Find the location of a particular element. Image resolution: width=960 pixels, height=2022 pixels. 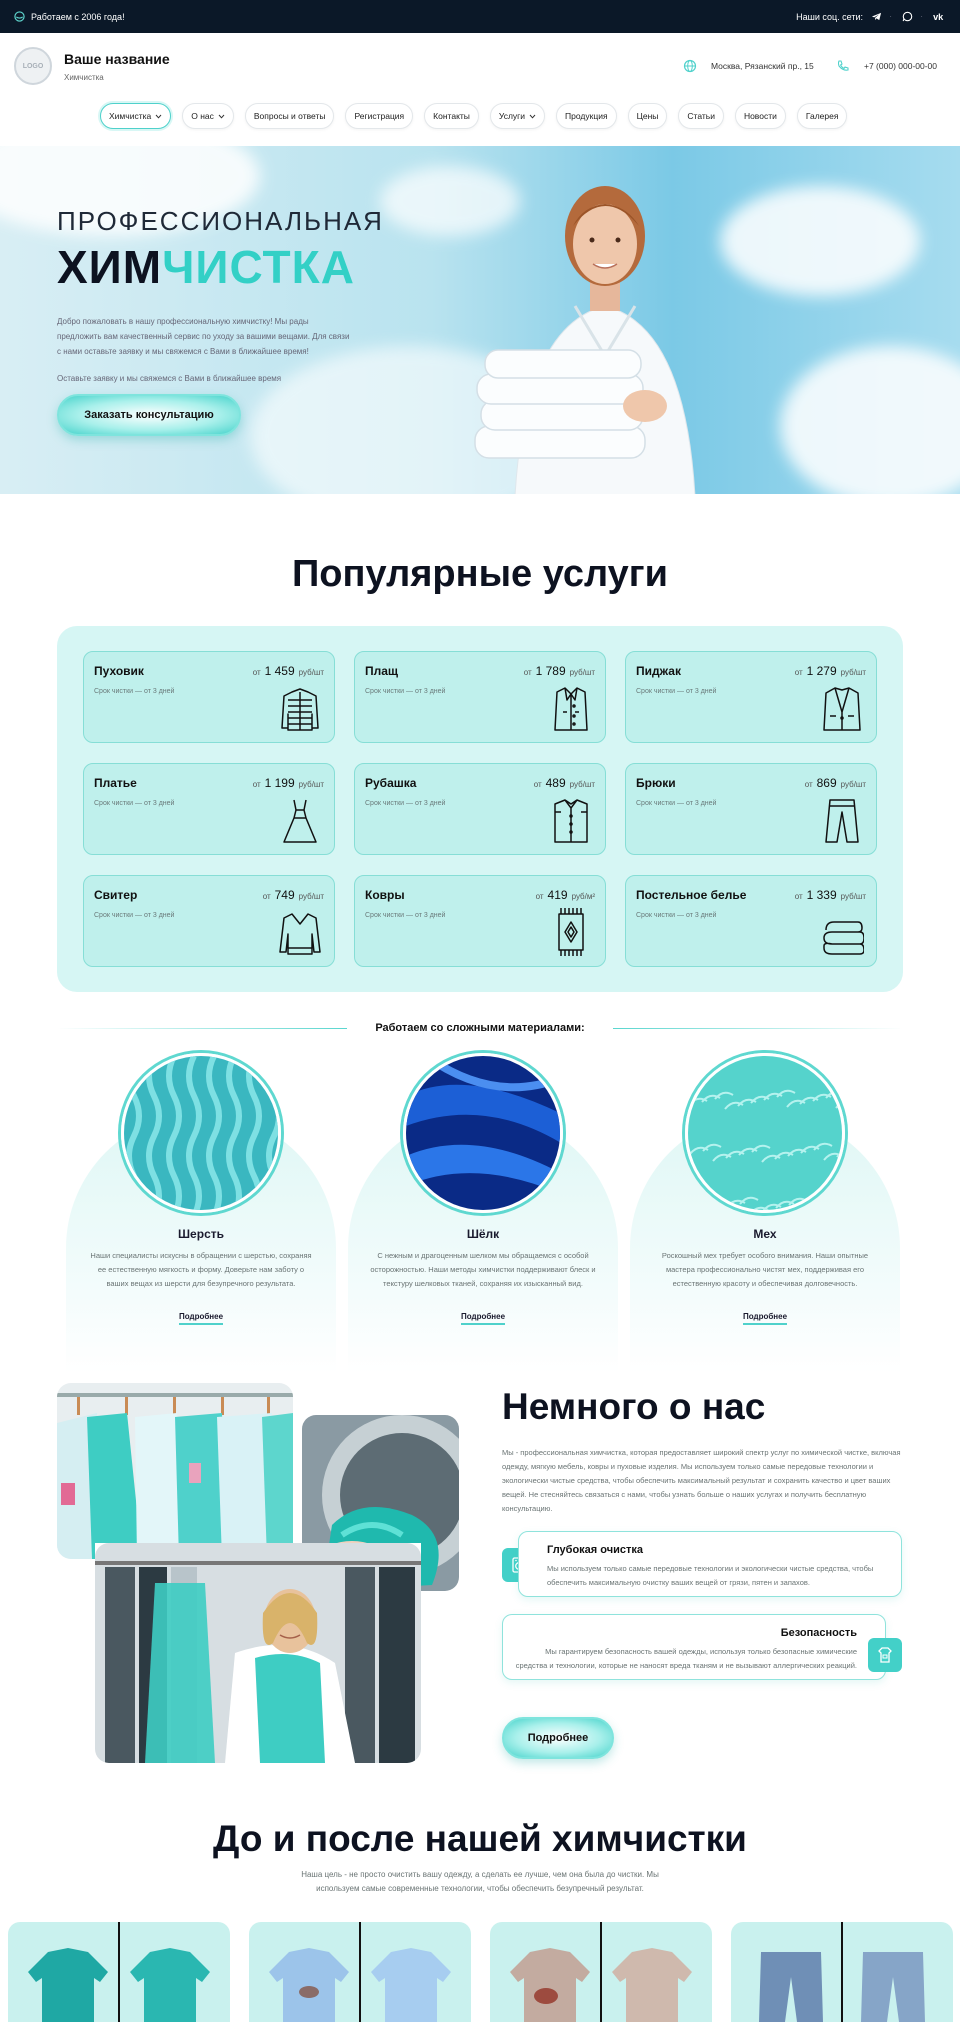

wool-texture-image is located at coordinates (201, 1133).